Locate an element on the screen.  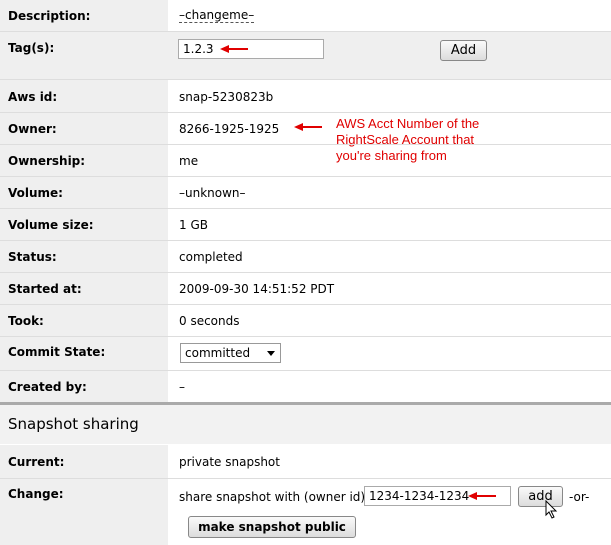
commit-state-select: committed is located at coordinates (230, 353).